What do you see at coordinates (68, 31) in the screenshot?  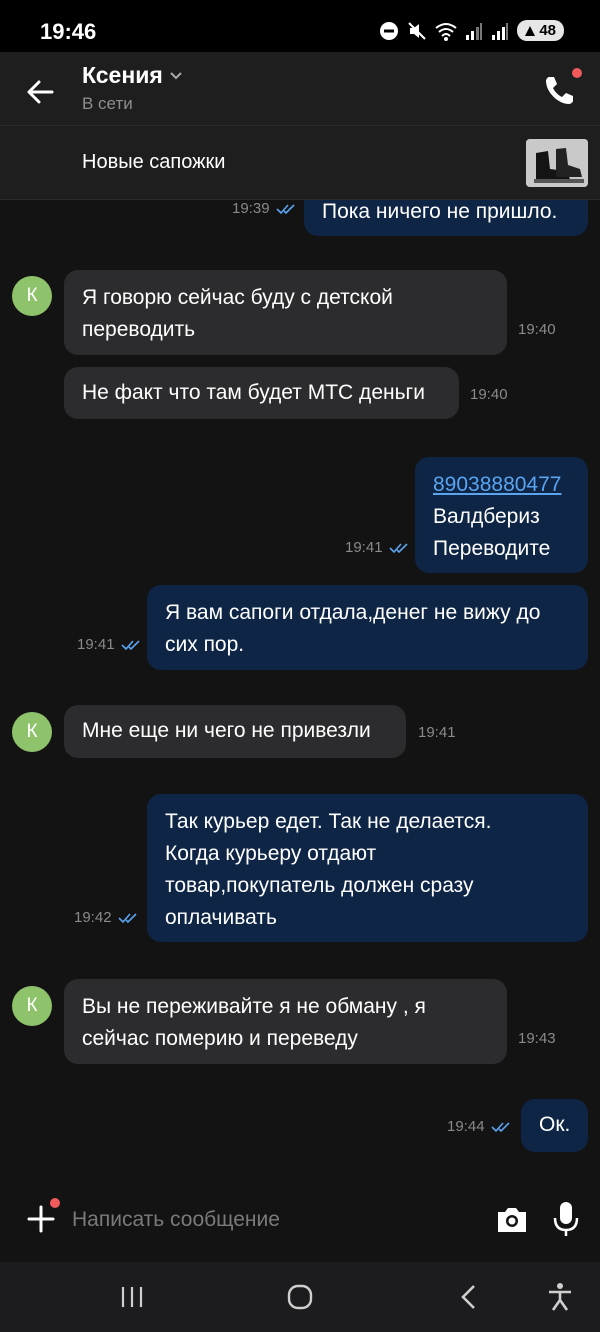 I see `status-time: 19:46` at bounding box center [68, 31].